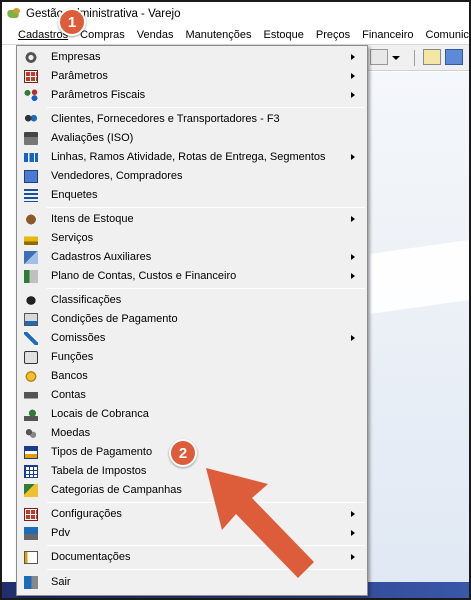 The height and width of the screenshot is (600, 471). I want to click on app-logo-icon, so click(14, 14).